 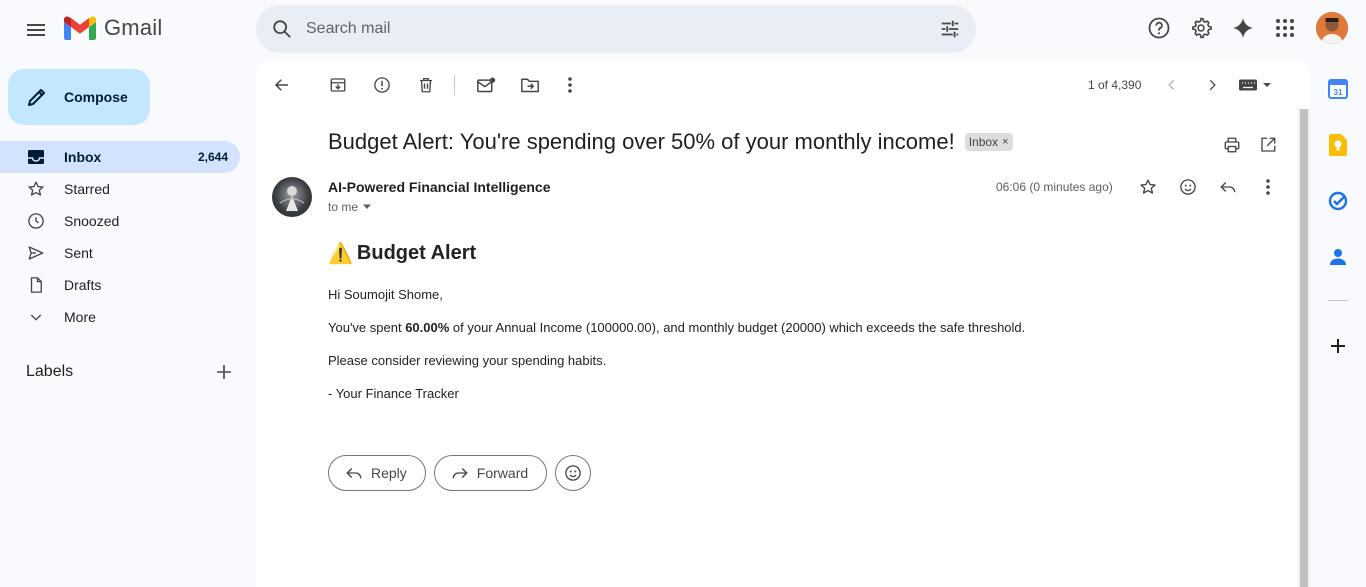 I want to click on recipient-label: to me, so click(x=343, y=207).